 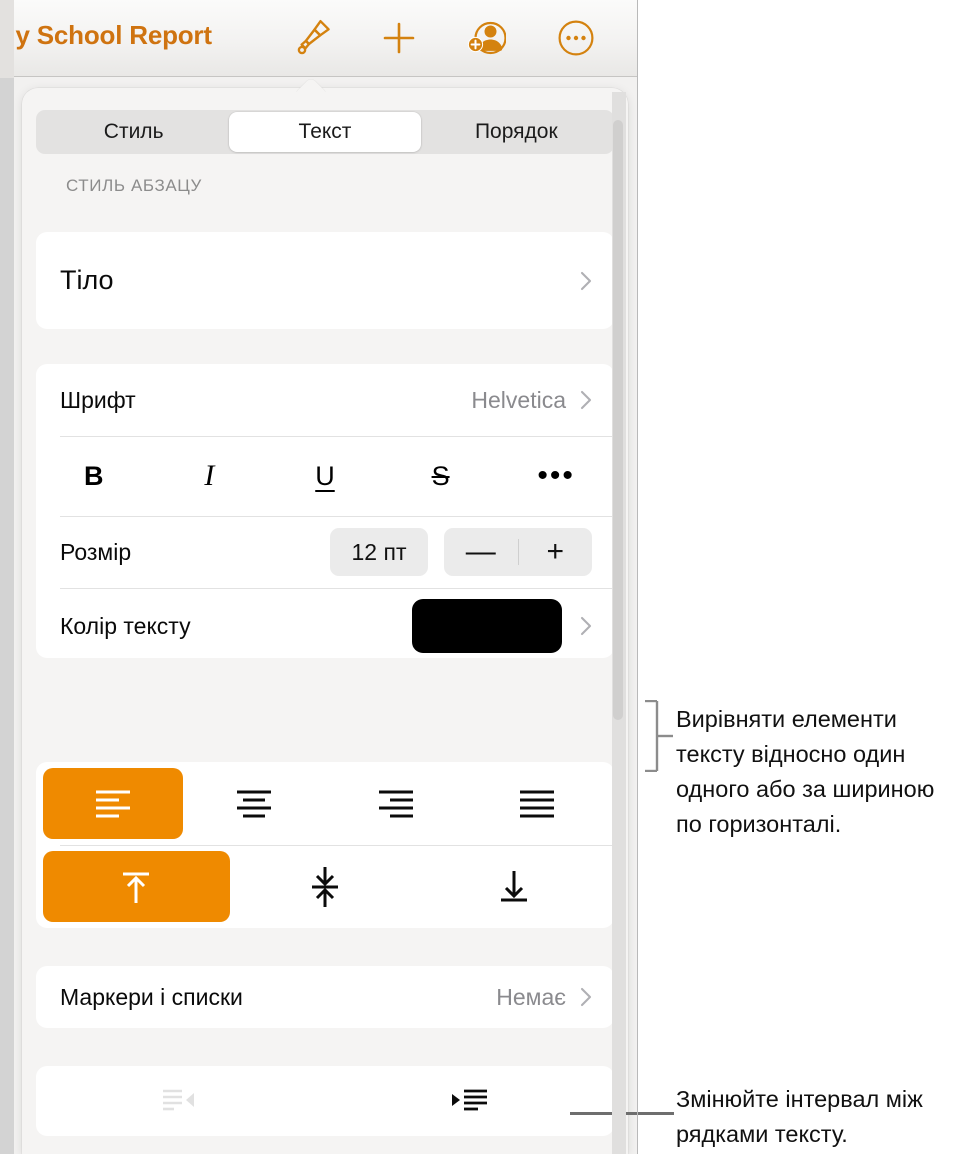 I want to click on font-size-row: Розмір 12 пт — +, so click(x=325, y=552).